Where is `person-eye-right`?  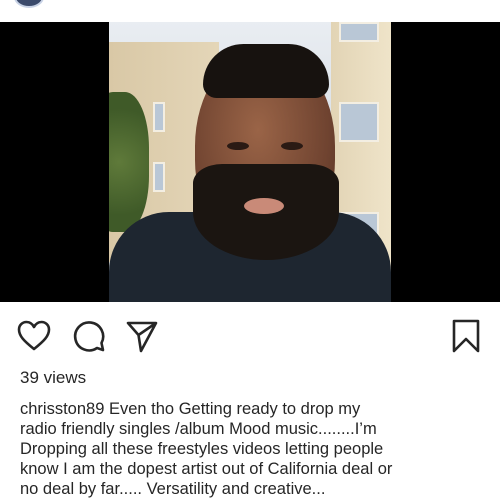 person-eye-right is located at coordinates (292, 146).